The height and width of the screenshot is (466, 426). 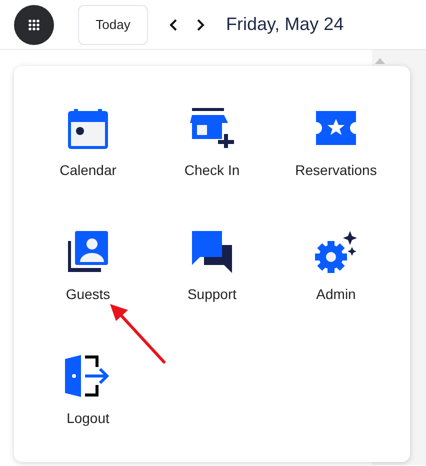 What do you see at coordinates (88, 376) in the screenshot?
I see `exit-door-icon` at bounding box center [88, 376].